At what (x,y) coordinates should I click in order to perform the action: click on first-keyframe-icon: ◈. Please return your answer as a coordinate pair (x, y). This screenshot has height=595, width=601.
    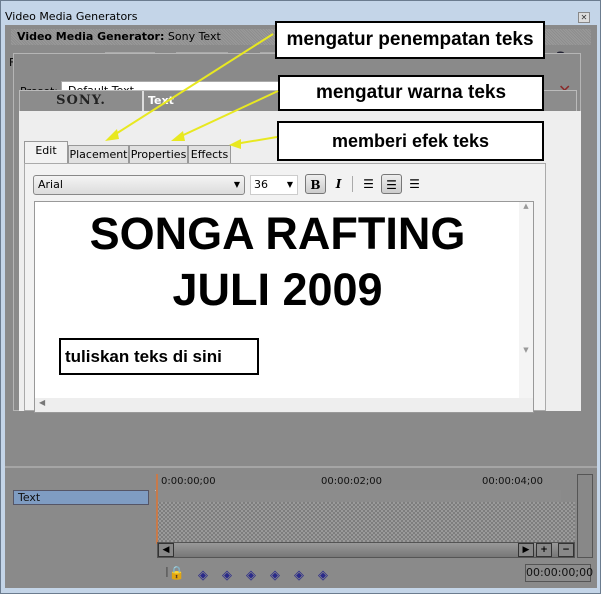
    Looking at the image, I should click on (203, 576).